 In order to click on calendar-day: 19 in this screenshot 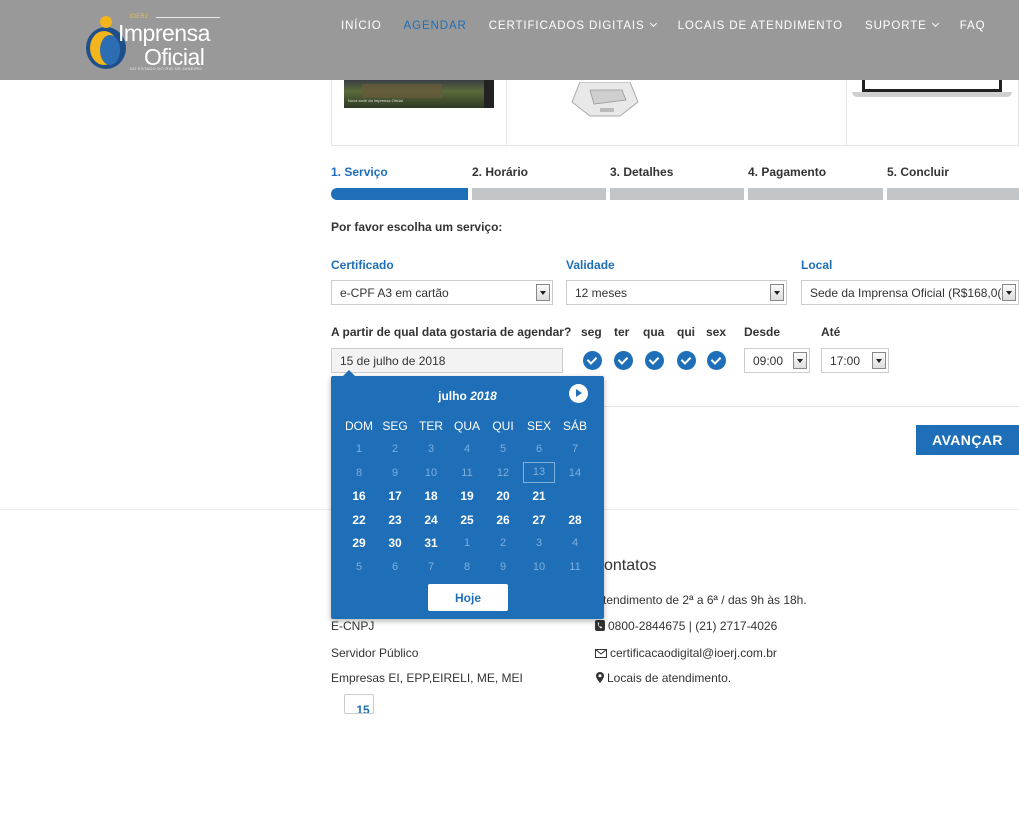, I will do `click(467, 496)`.